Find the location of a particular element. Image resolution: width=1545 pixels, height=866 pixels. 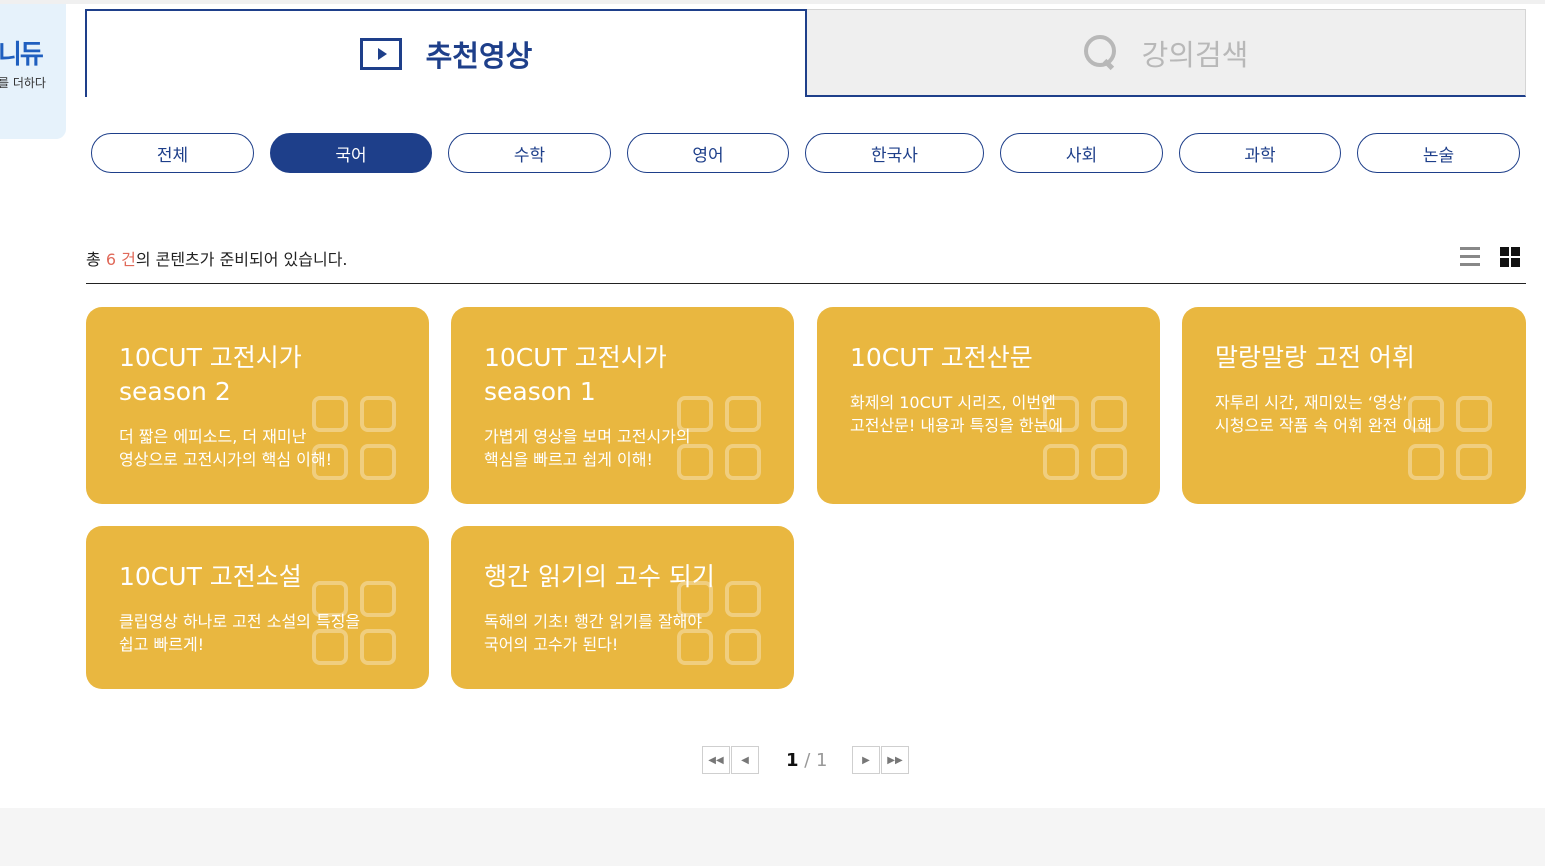

content-count: 6 건 is located at coordinates (120, 259).